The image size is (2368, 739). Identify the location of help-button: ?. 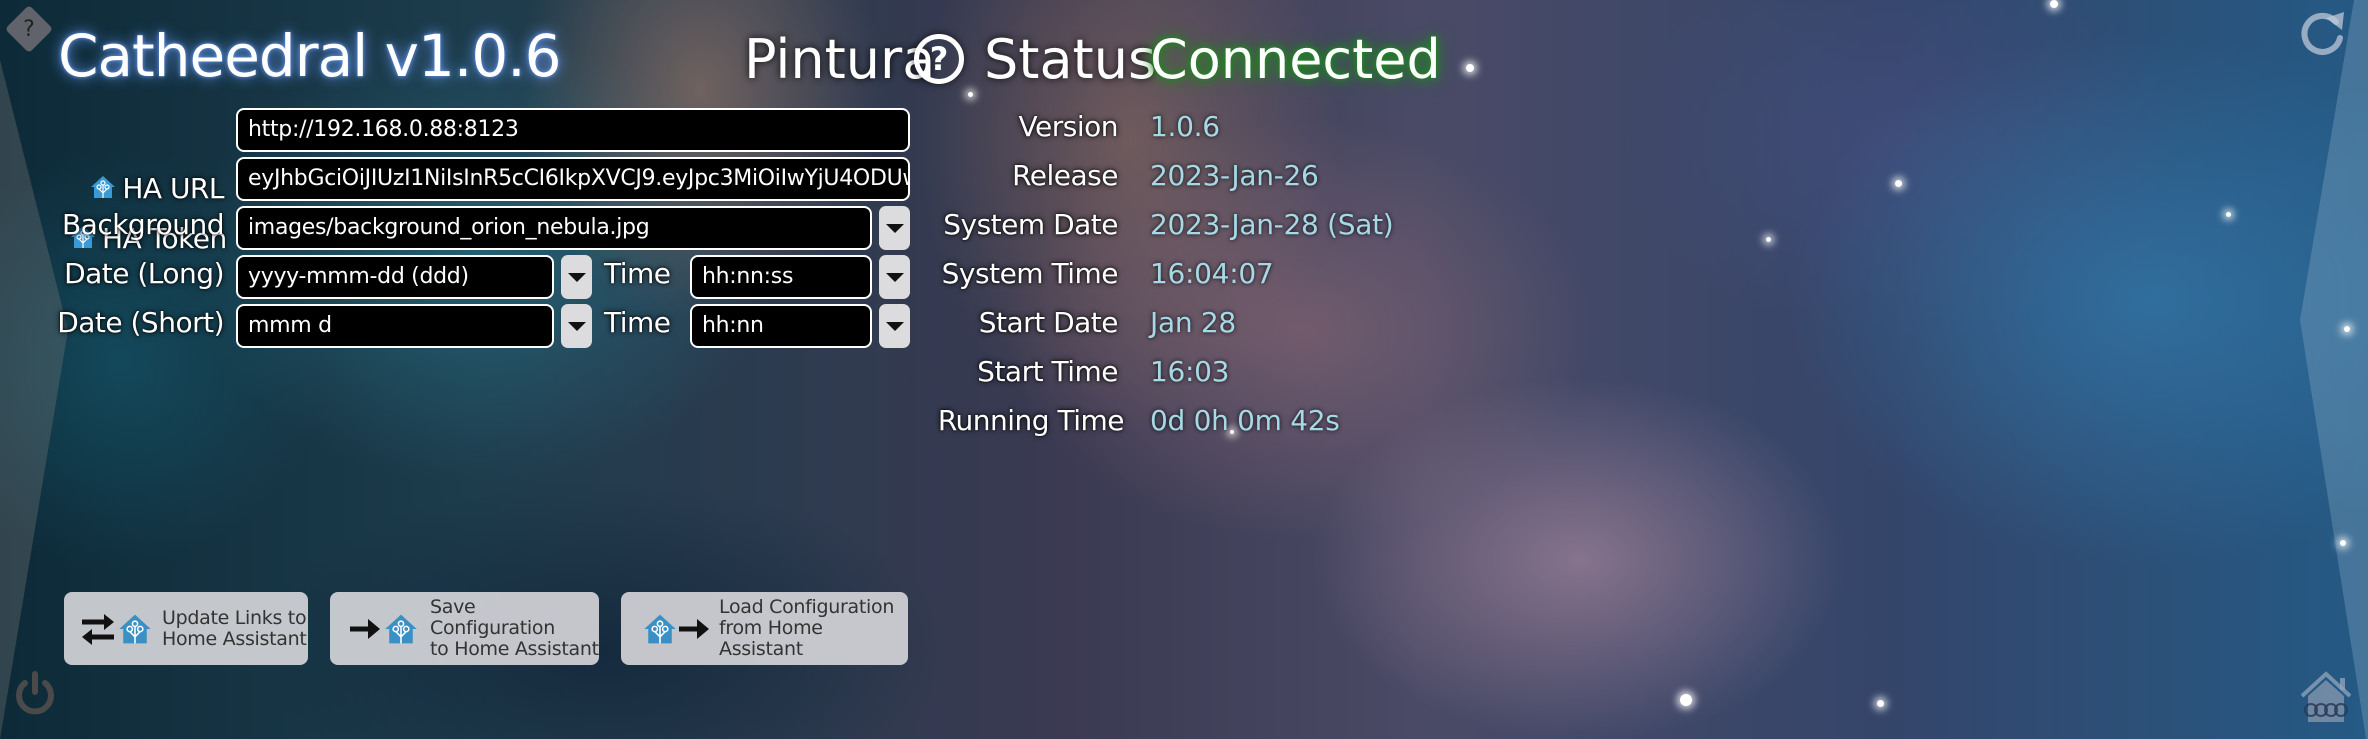
(939, 59).